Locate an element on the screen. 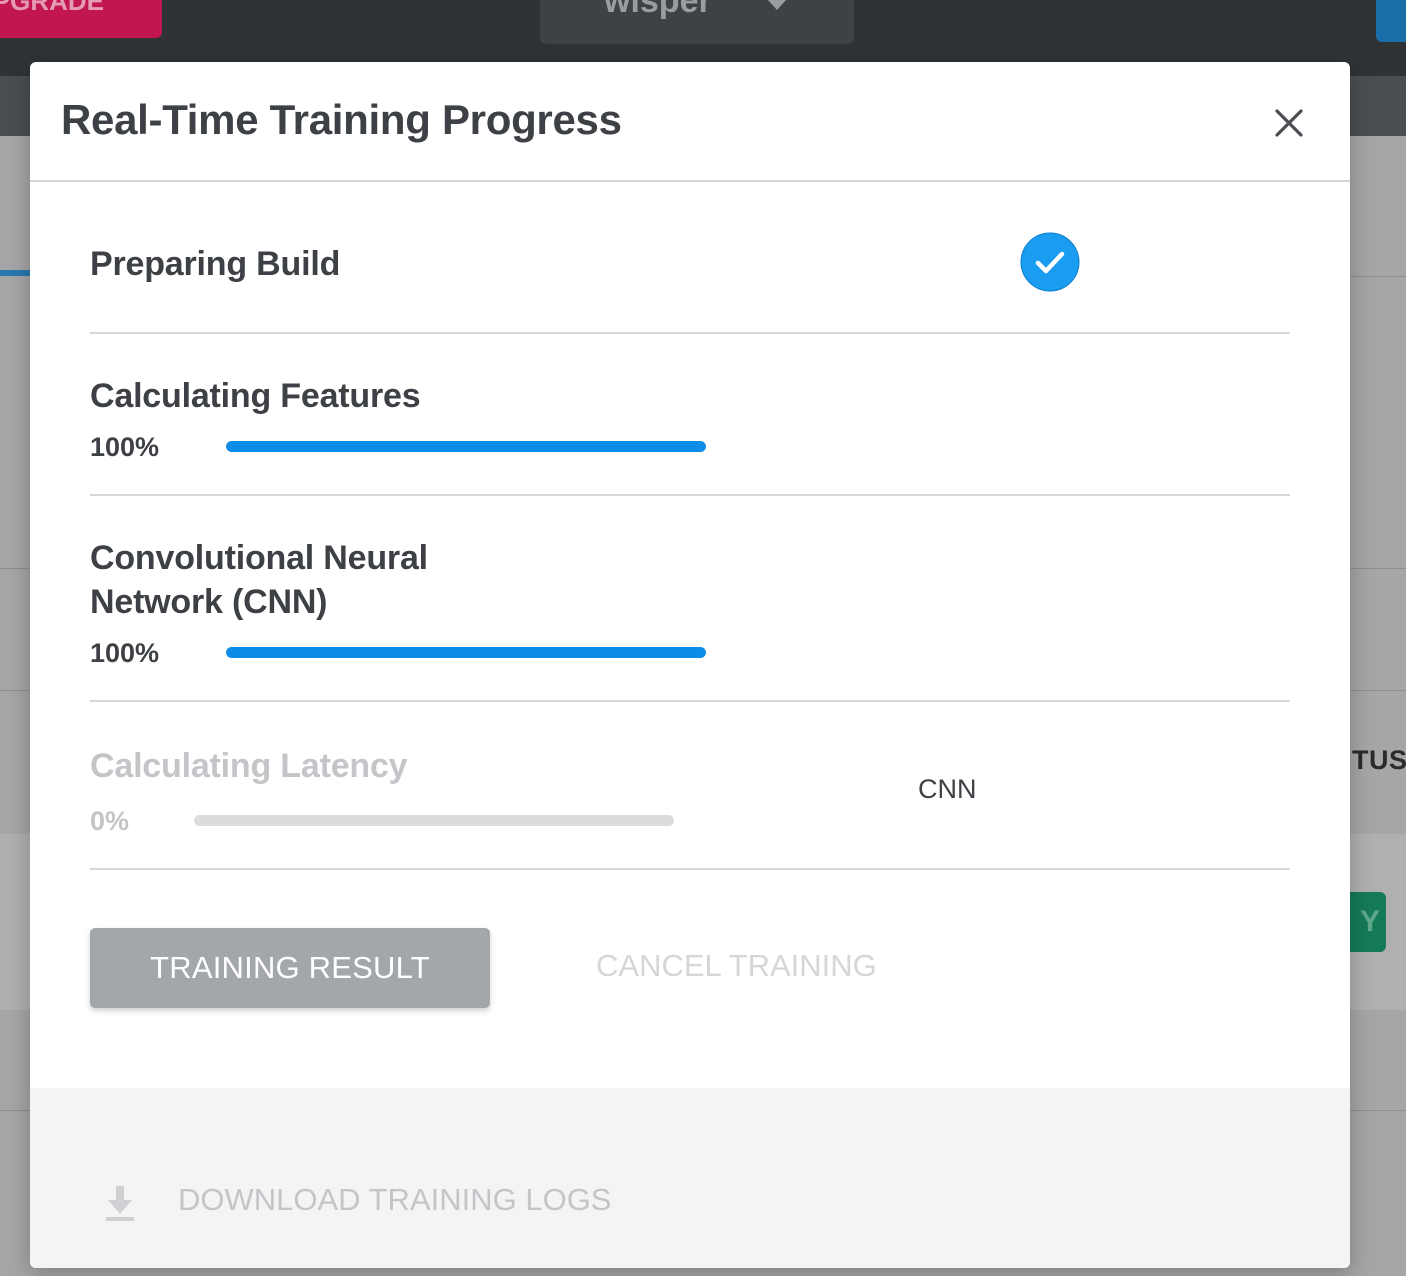 This screenshot has height=1276, width=1406. modal-footer: DOWNLOAD TRAINING LOGS is located at coordinates (690, 1178).